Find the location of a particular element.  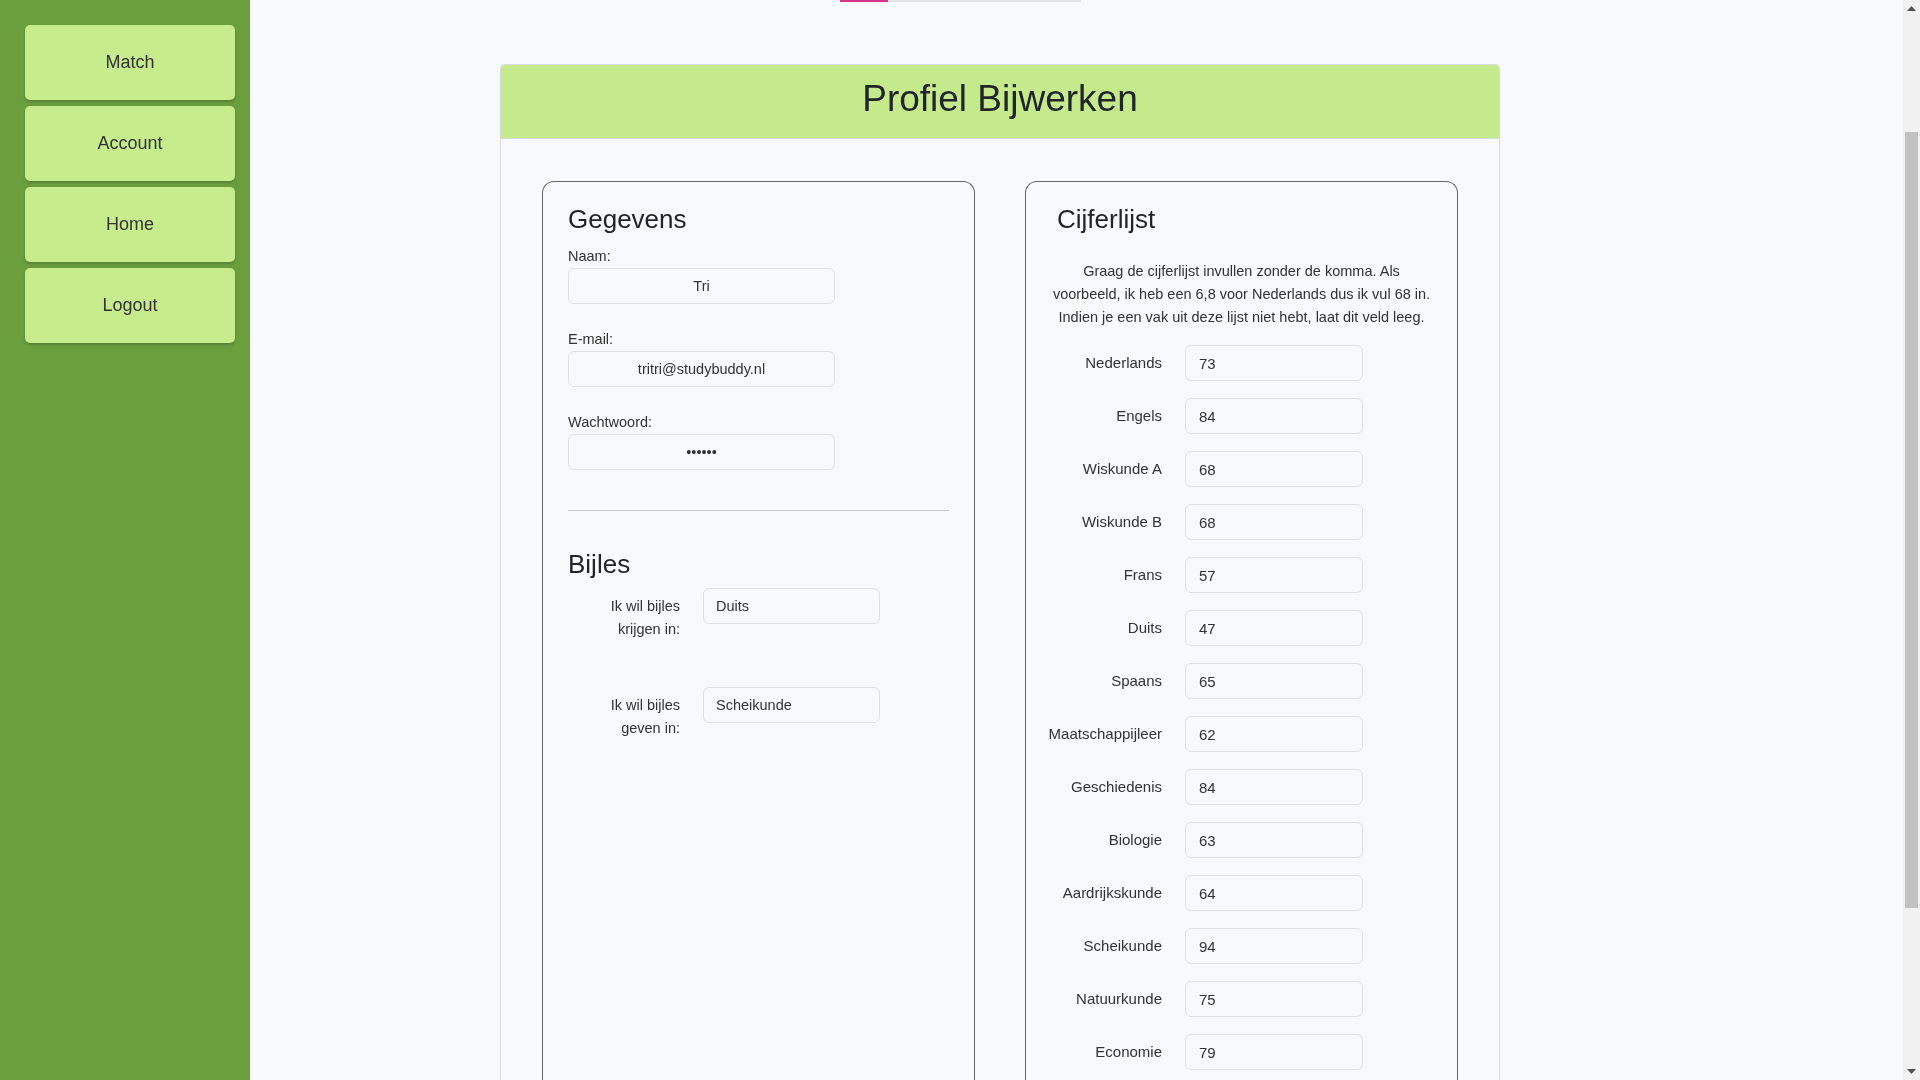

grade-label: Biologie is located at coordinates (1134, 840).